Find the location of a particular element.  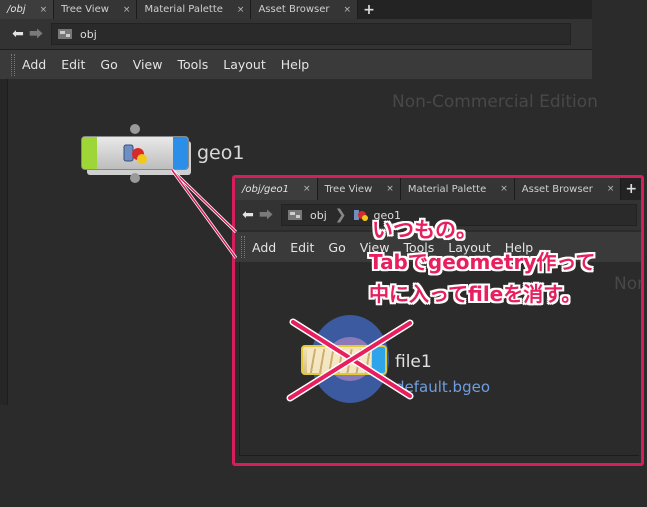

annotation-line-2: Tabでgeometry作って is located at coordinates (482, 262).